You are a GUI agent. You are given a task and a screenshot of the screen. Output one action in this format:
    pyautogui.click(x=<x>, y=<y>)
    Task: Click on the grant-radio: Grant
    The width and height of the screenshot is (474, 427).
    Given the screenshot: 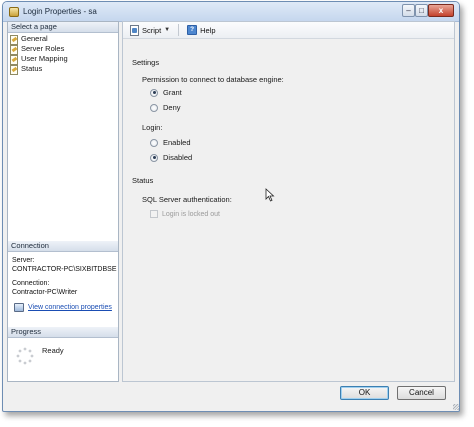 What is the action you would take?
    pyautogui.click(x=166, y=92)
    